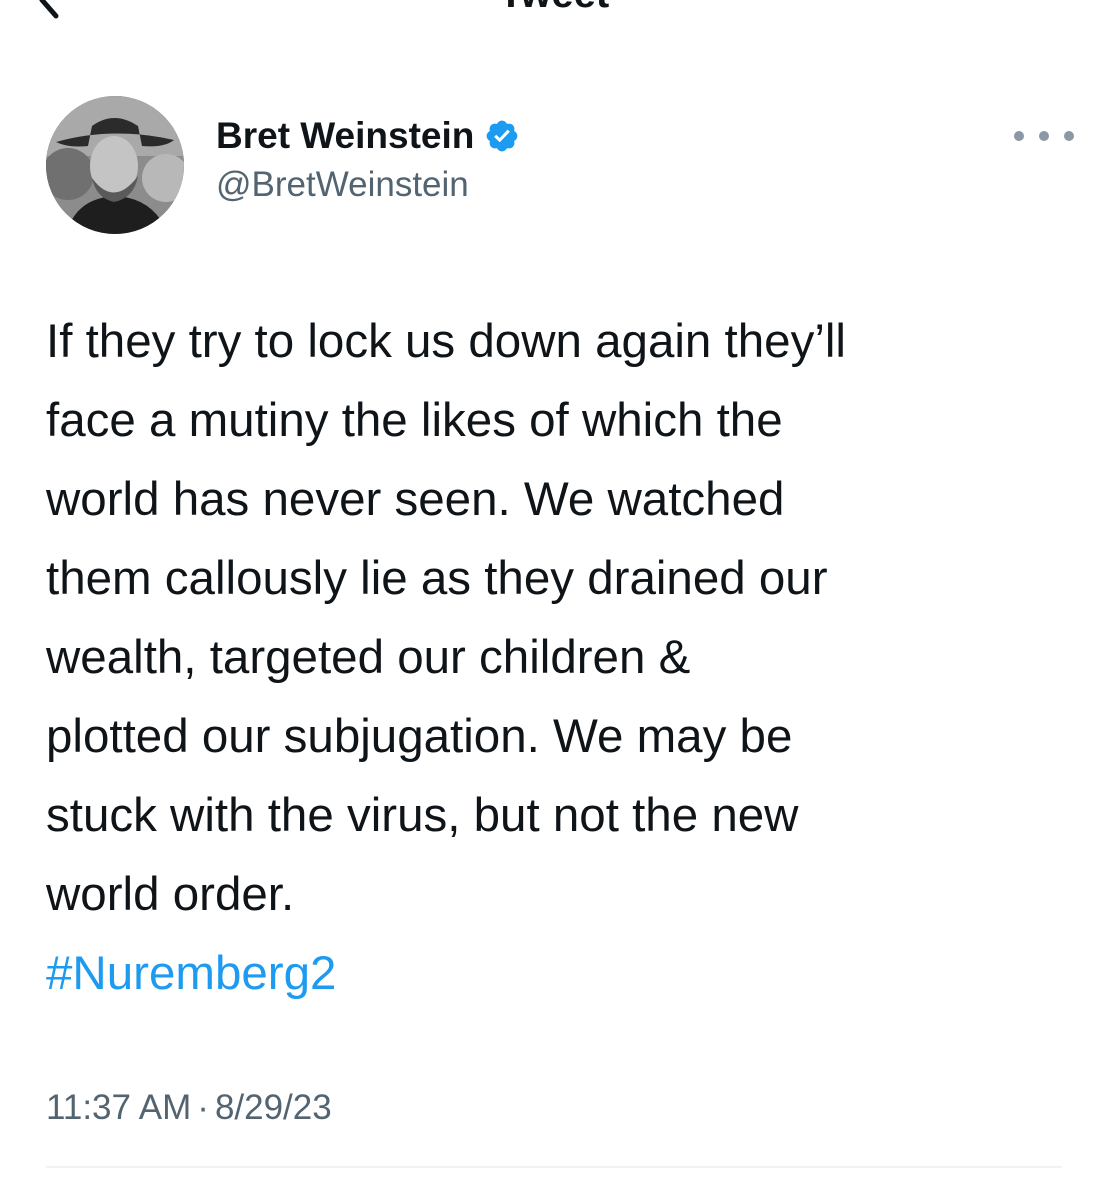 The image size is (1108, 1200). I want to click on tweet-timestamp: 11:37 AM · 8/29/23, so click(189, 1108).